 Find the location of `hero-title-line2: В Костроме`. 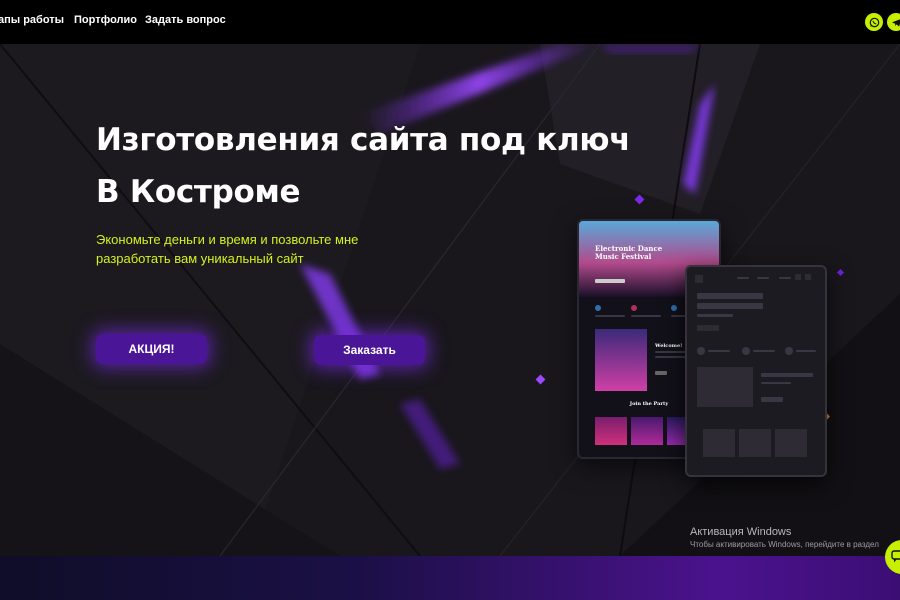

hero-title-line2: В Костроме is located at coordinates (198, 192).